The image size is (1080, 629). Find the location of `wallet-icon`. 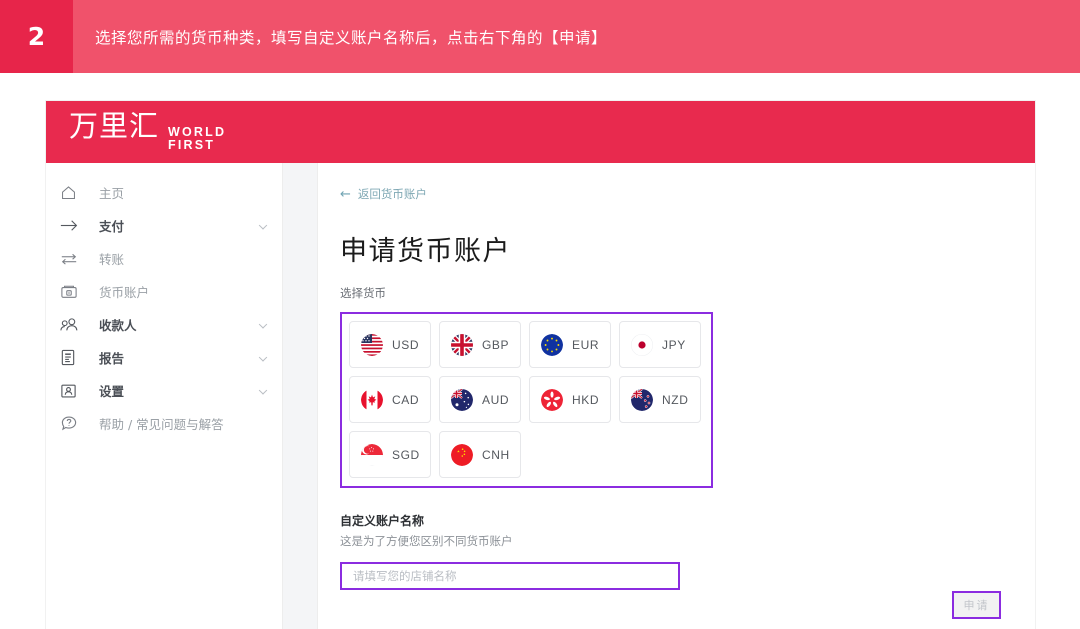

wallet-icon is located at coordinates (73, 292).